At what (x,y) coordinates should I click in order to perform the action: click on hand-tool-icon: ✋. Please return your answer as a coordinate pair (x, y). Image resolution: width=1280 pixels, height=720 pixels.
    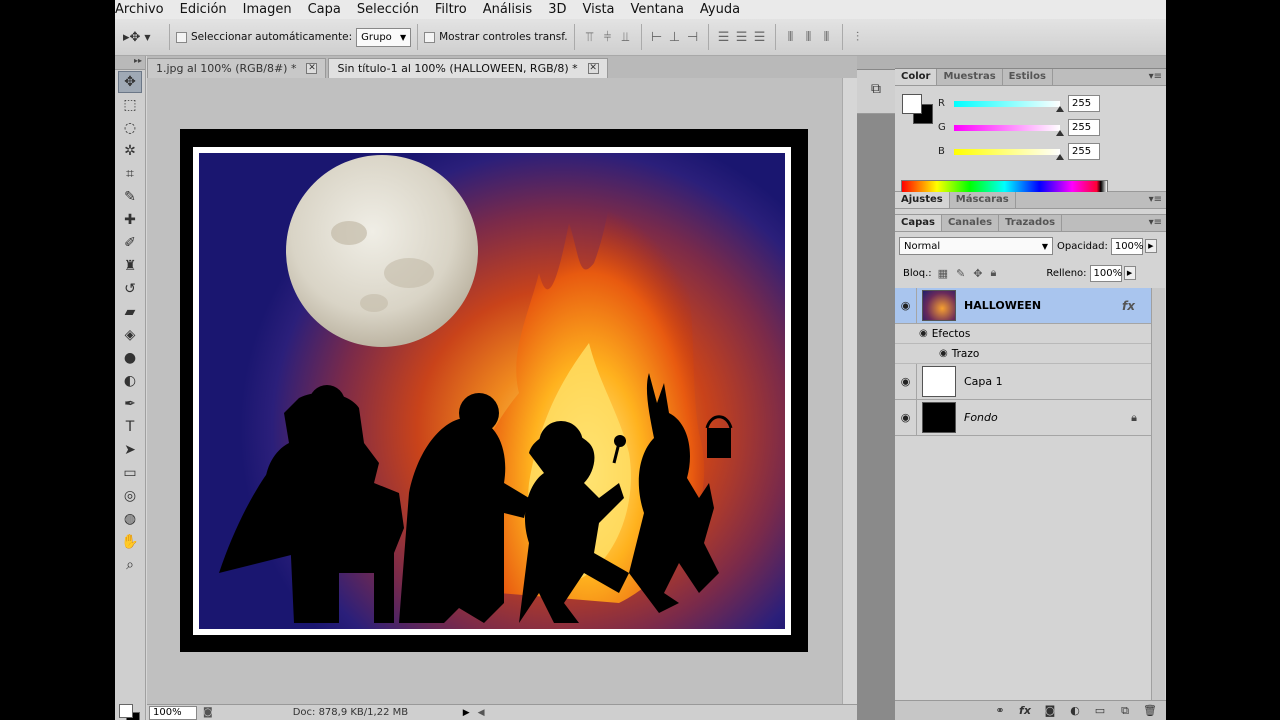
    Looking at the image, I should click on (130, 542).